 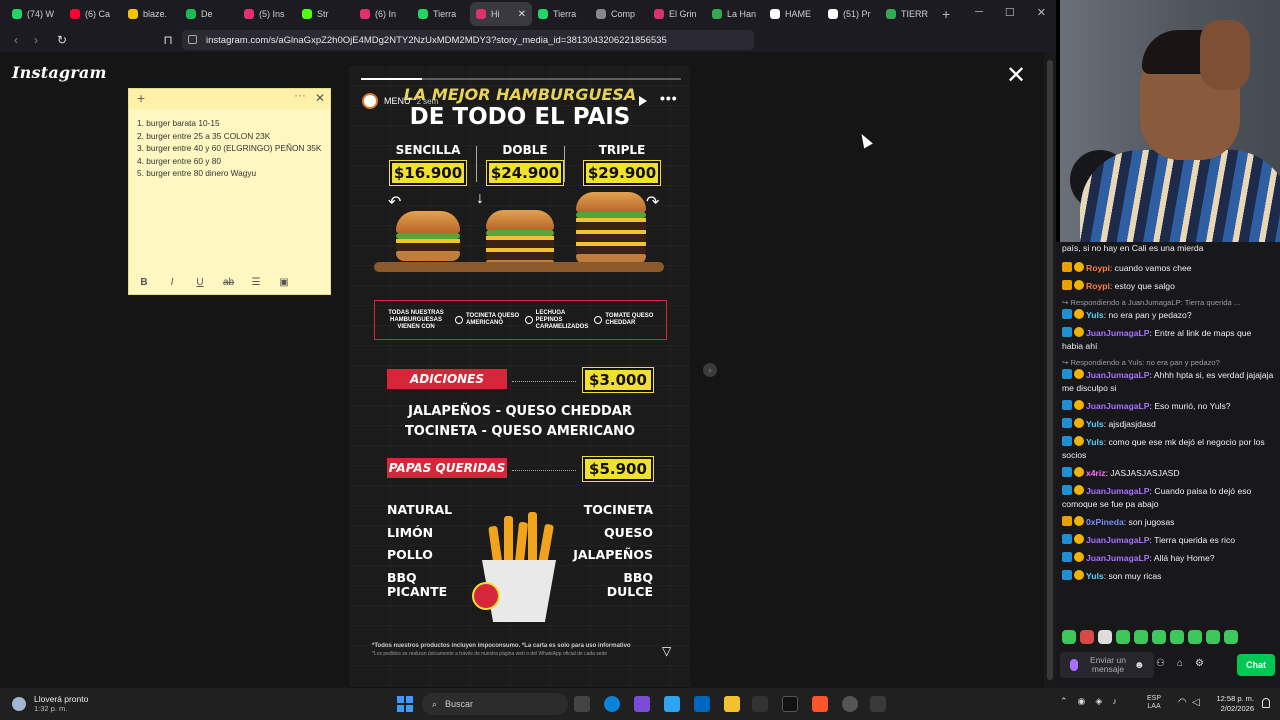 I want to click on task-view-icon, so click(x=582, y=704).